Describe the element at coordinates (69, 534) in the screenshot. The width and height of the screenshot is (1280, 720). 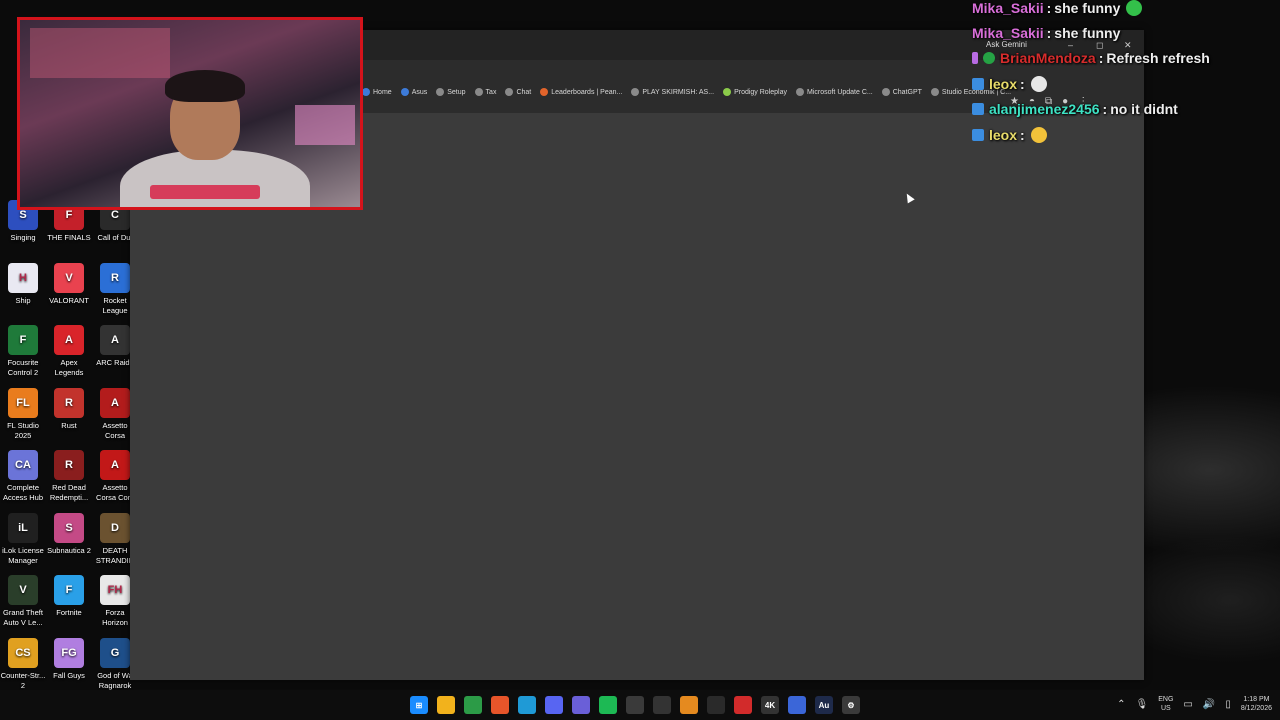
I see `desktop-icon: S Subnautica 2` at that location.